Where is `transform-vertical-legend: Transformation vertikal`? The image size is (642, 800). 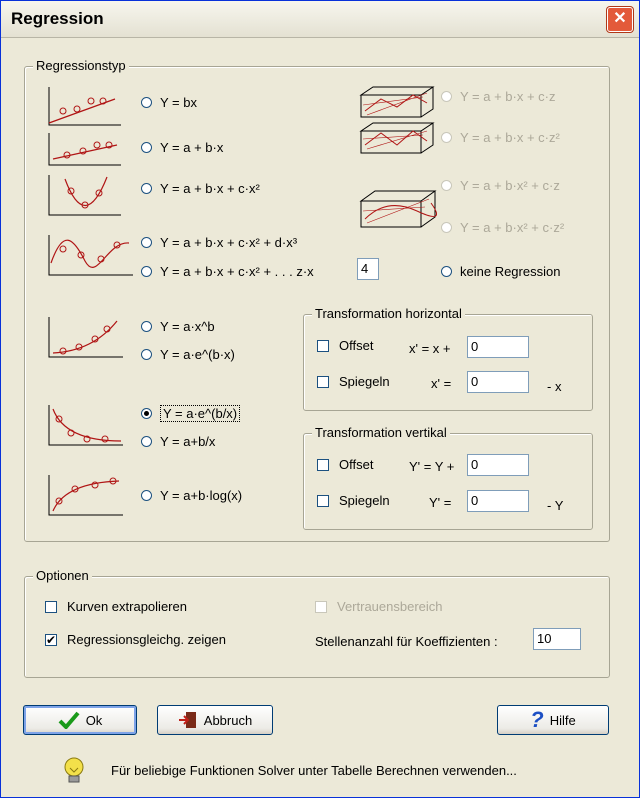
transform-vertical-legend: Transformation vertikal is located at coordinates (381, 432).